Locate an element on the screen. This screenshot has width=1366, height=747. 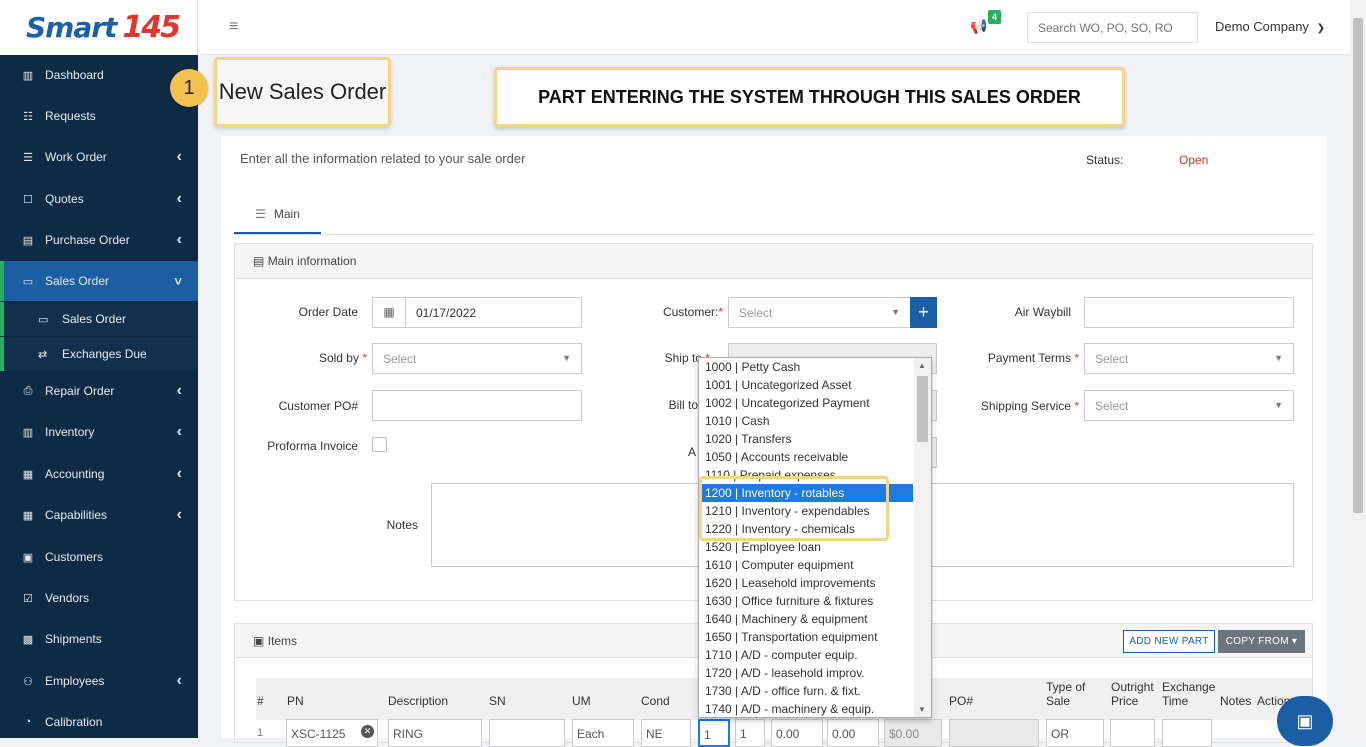
hamburger-menu-icon: ≡ is located at coordinates (233, 27).